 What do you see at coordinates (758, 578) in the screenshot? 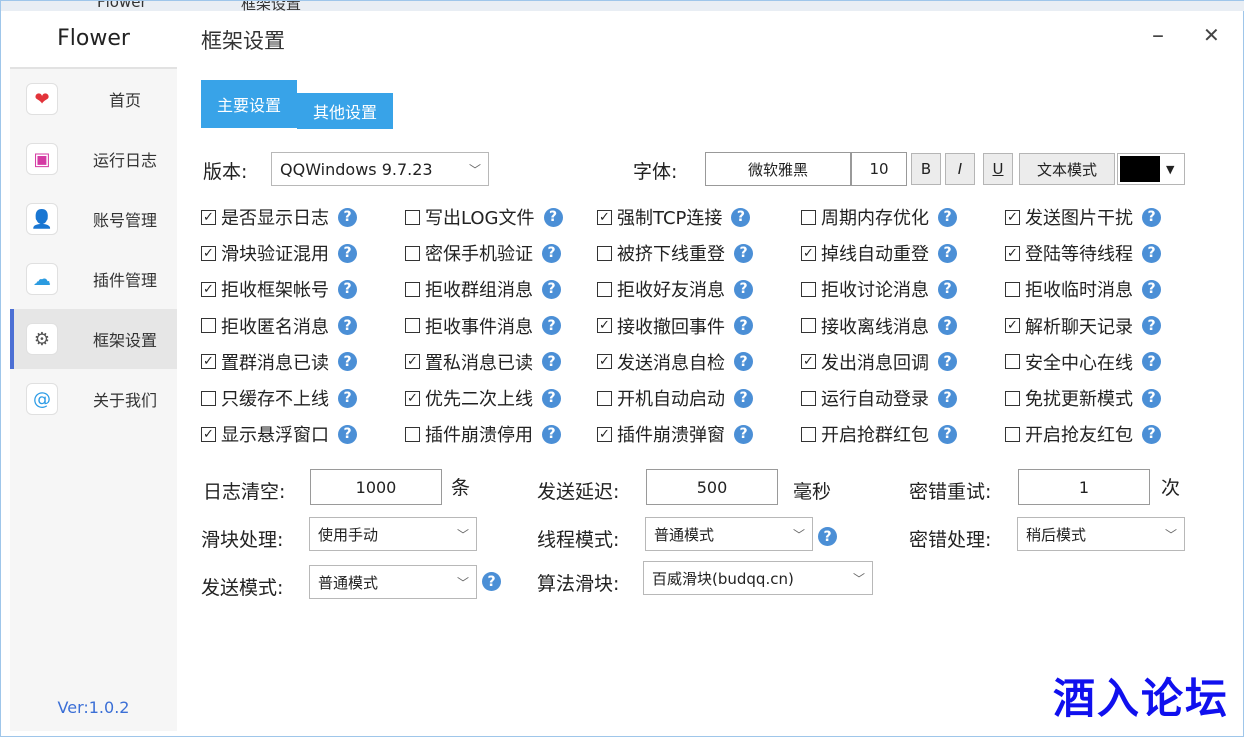
I see `algo-slider-select: 百威滑块(budqq.cn) ﹀` at bounding box center [758, 578].